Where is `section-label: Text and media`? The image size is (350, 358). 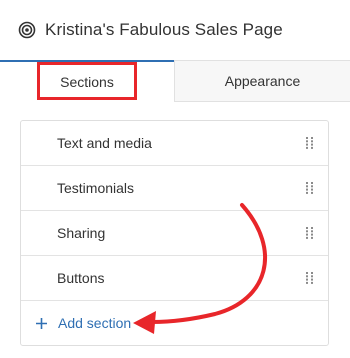 section-label: Text and media is located at coordinates (104, 143).